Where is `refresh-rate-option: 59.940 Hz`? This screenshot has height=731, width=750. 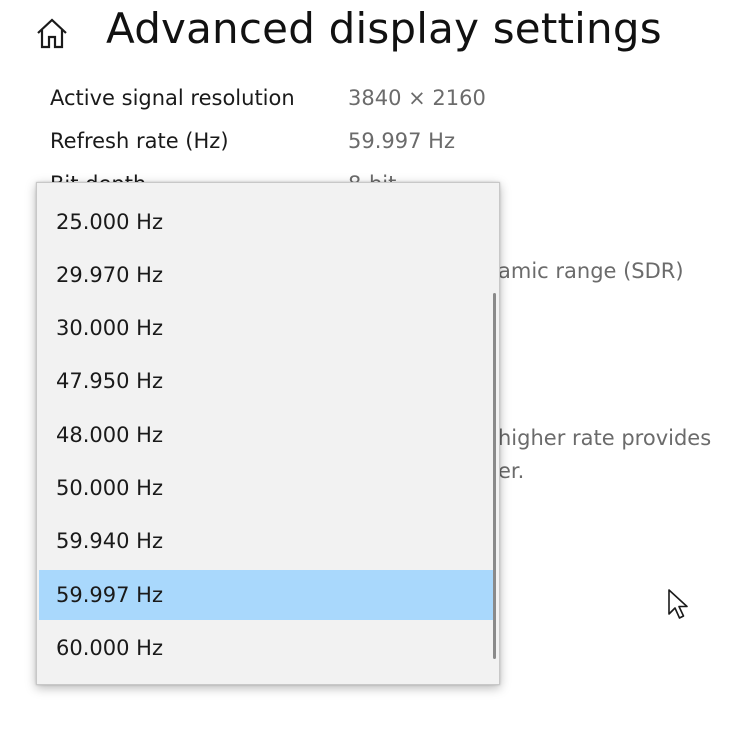
refresh-rate-option: 59.940 Hz is located at coordinates (267, 541).